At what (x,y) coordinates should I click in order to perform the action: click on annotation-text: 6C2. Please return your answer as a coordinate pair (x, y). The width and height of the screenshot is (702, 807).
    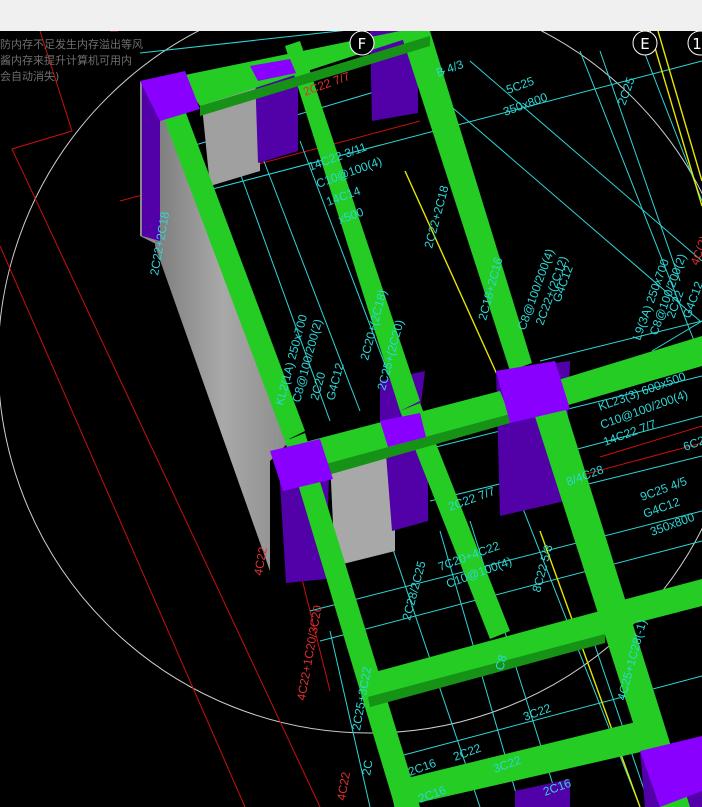
    Looking at the image, I should click on (691, 443).